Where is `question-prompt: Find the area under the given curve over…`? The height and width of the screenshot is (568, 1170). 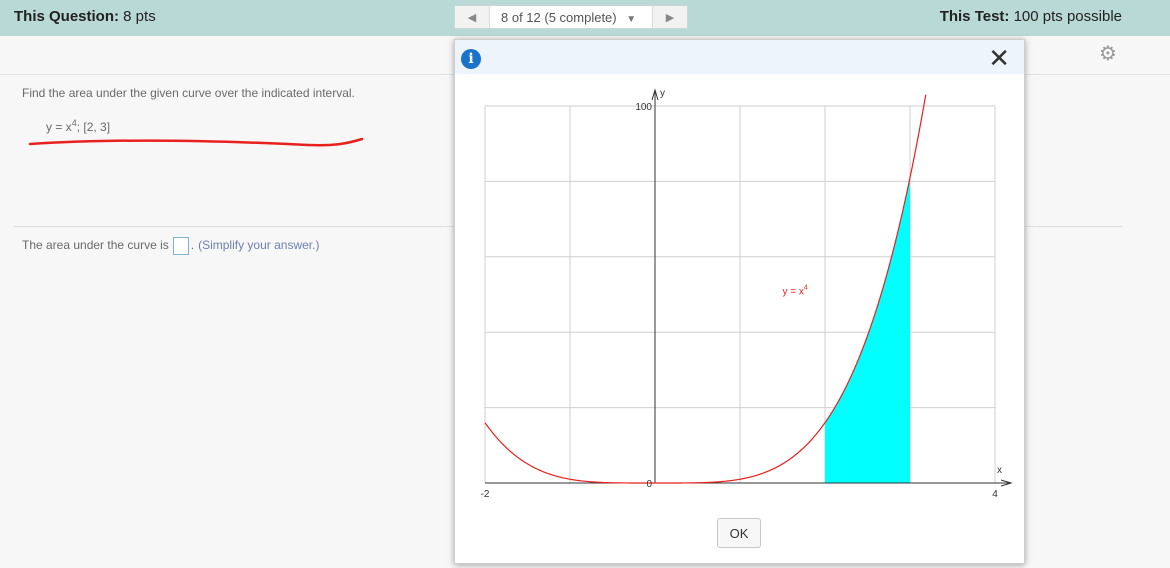 question-prompt: Find the area under the given curve over… is located at coordinates (188, 93).